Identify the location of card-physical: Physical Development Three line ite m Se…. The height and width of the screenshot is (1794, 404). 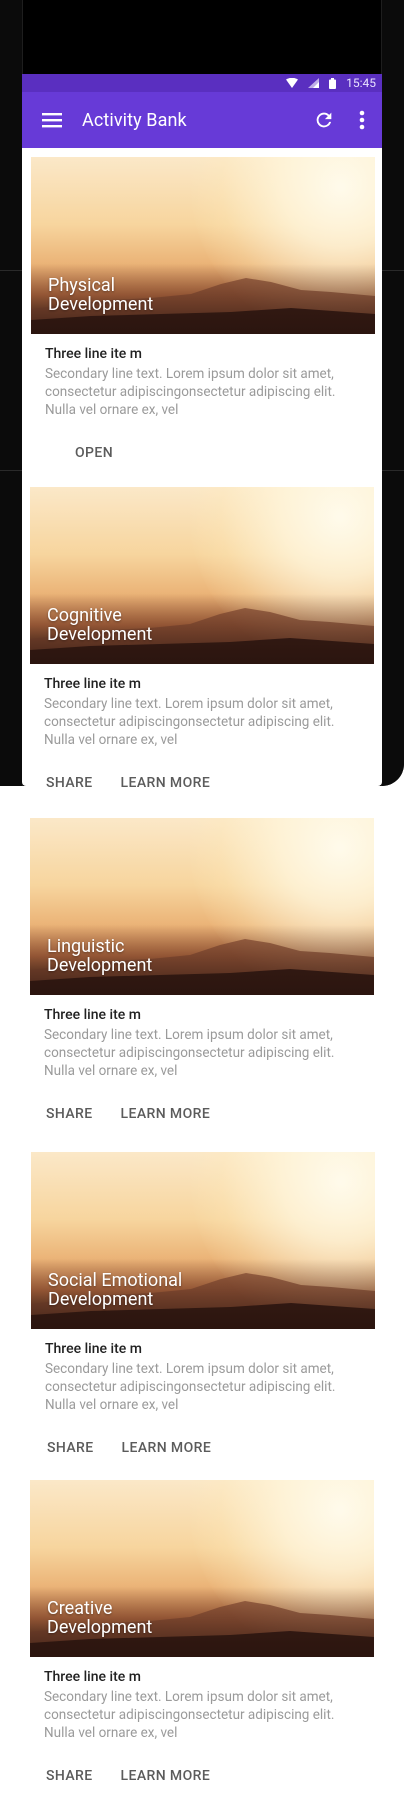
(203, 309).